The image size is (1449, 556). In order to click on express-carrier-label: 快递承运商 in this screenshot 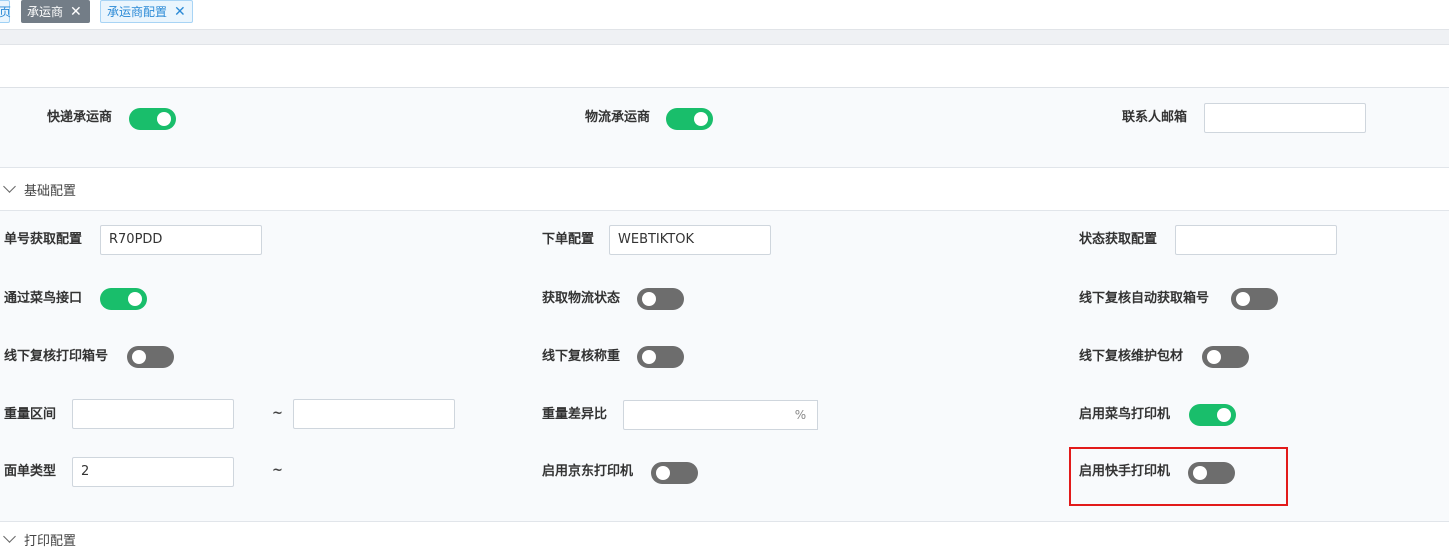, I will do `click(80, 117)`.